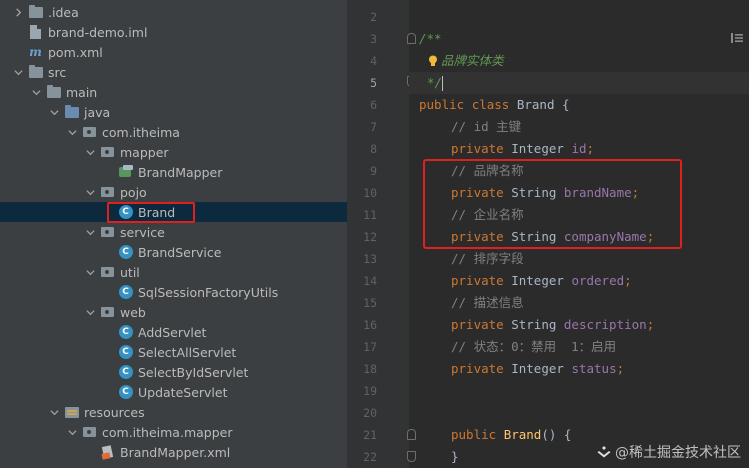 This screenshot has width=749, height=468. What do you see at coordinates (107, 452) in the screenshot?
I see `xml-file-icon` at bounding box center [107, 452].